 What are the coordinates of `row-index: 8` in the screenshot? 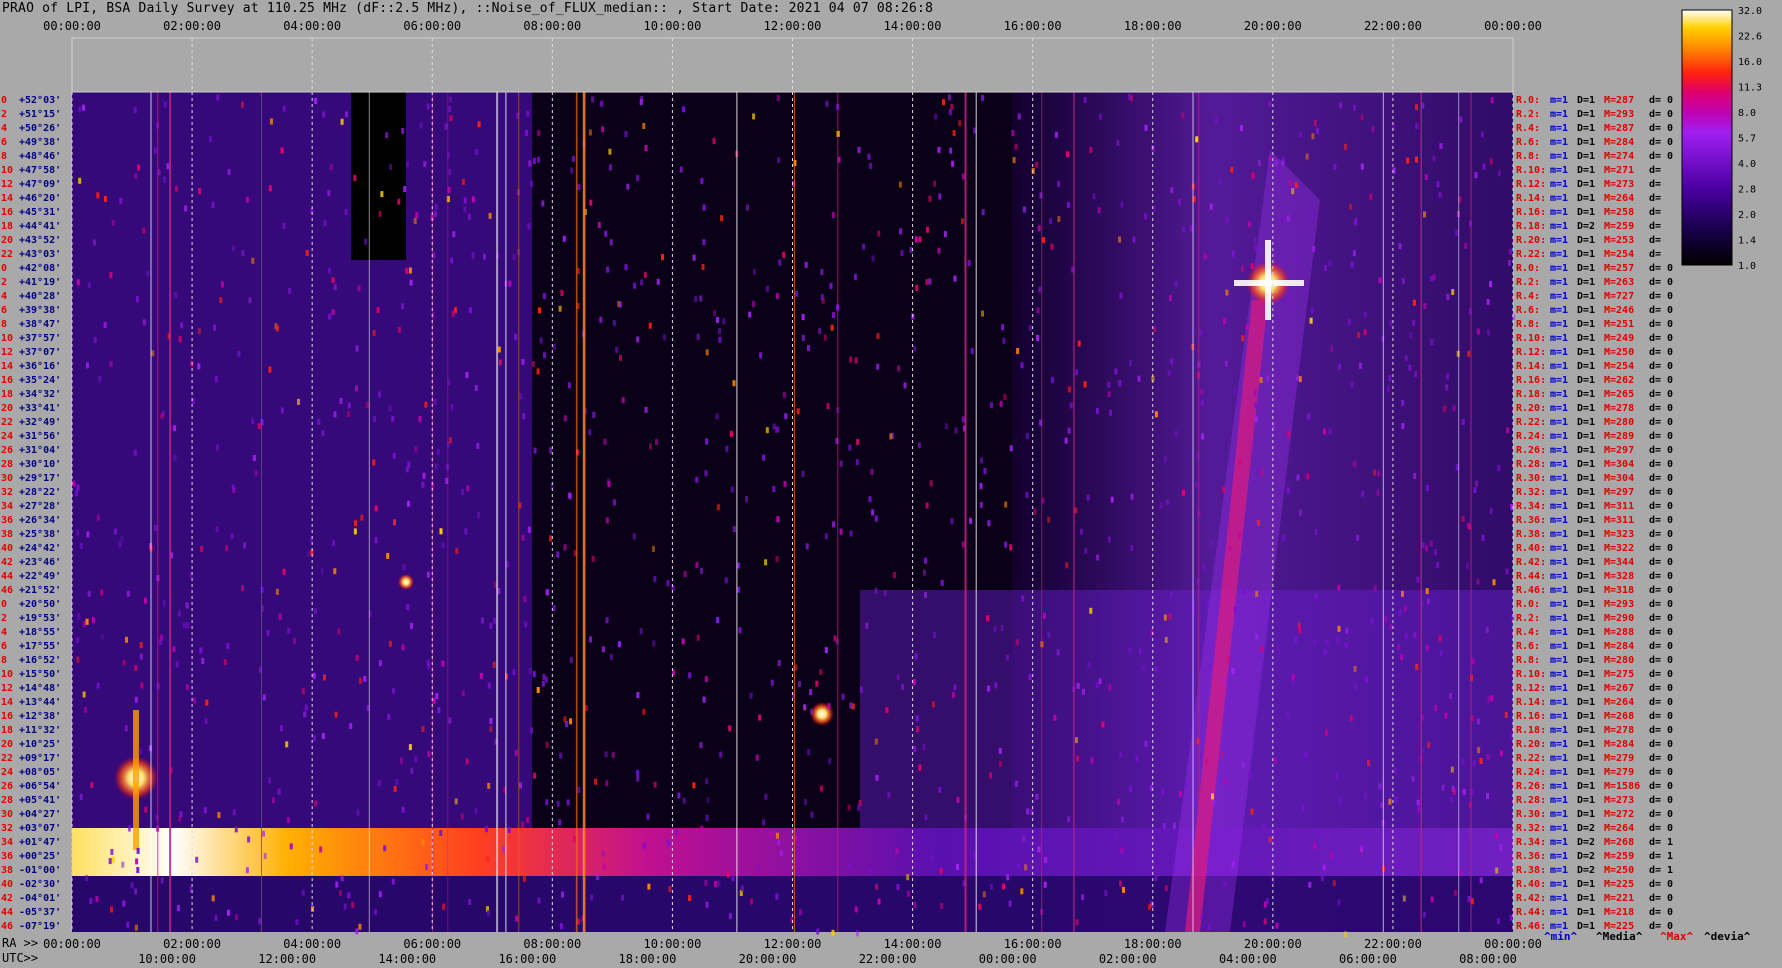 It's located at (4, 660).